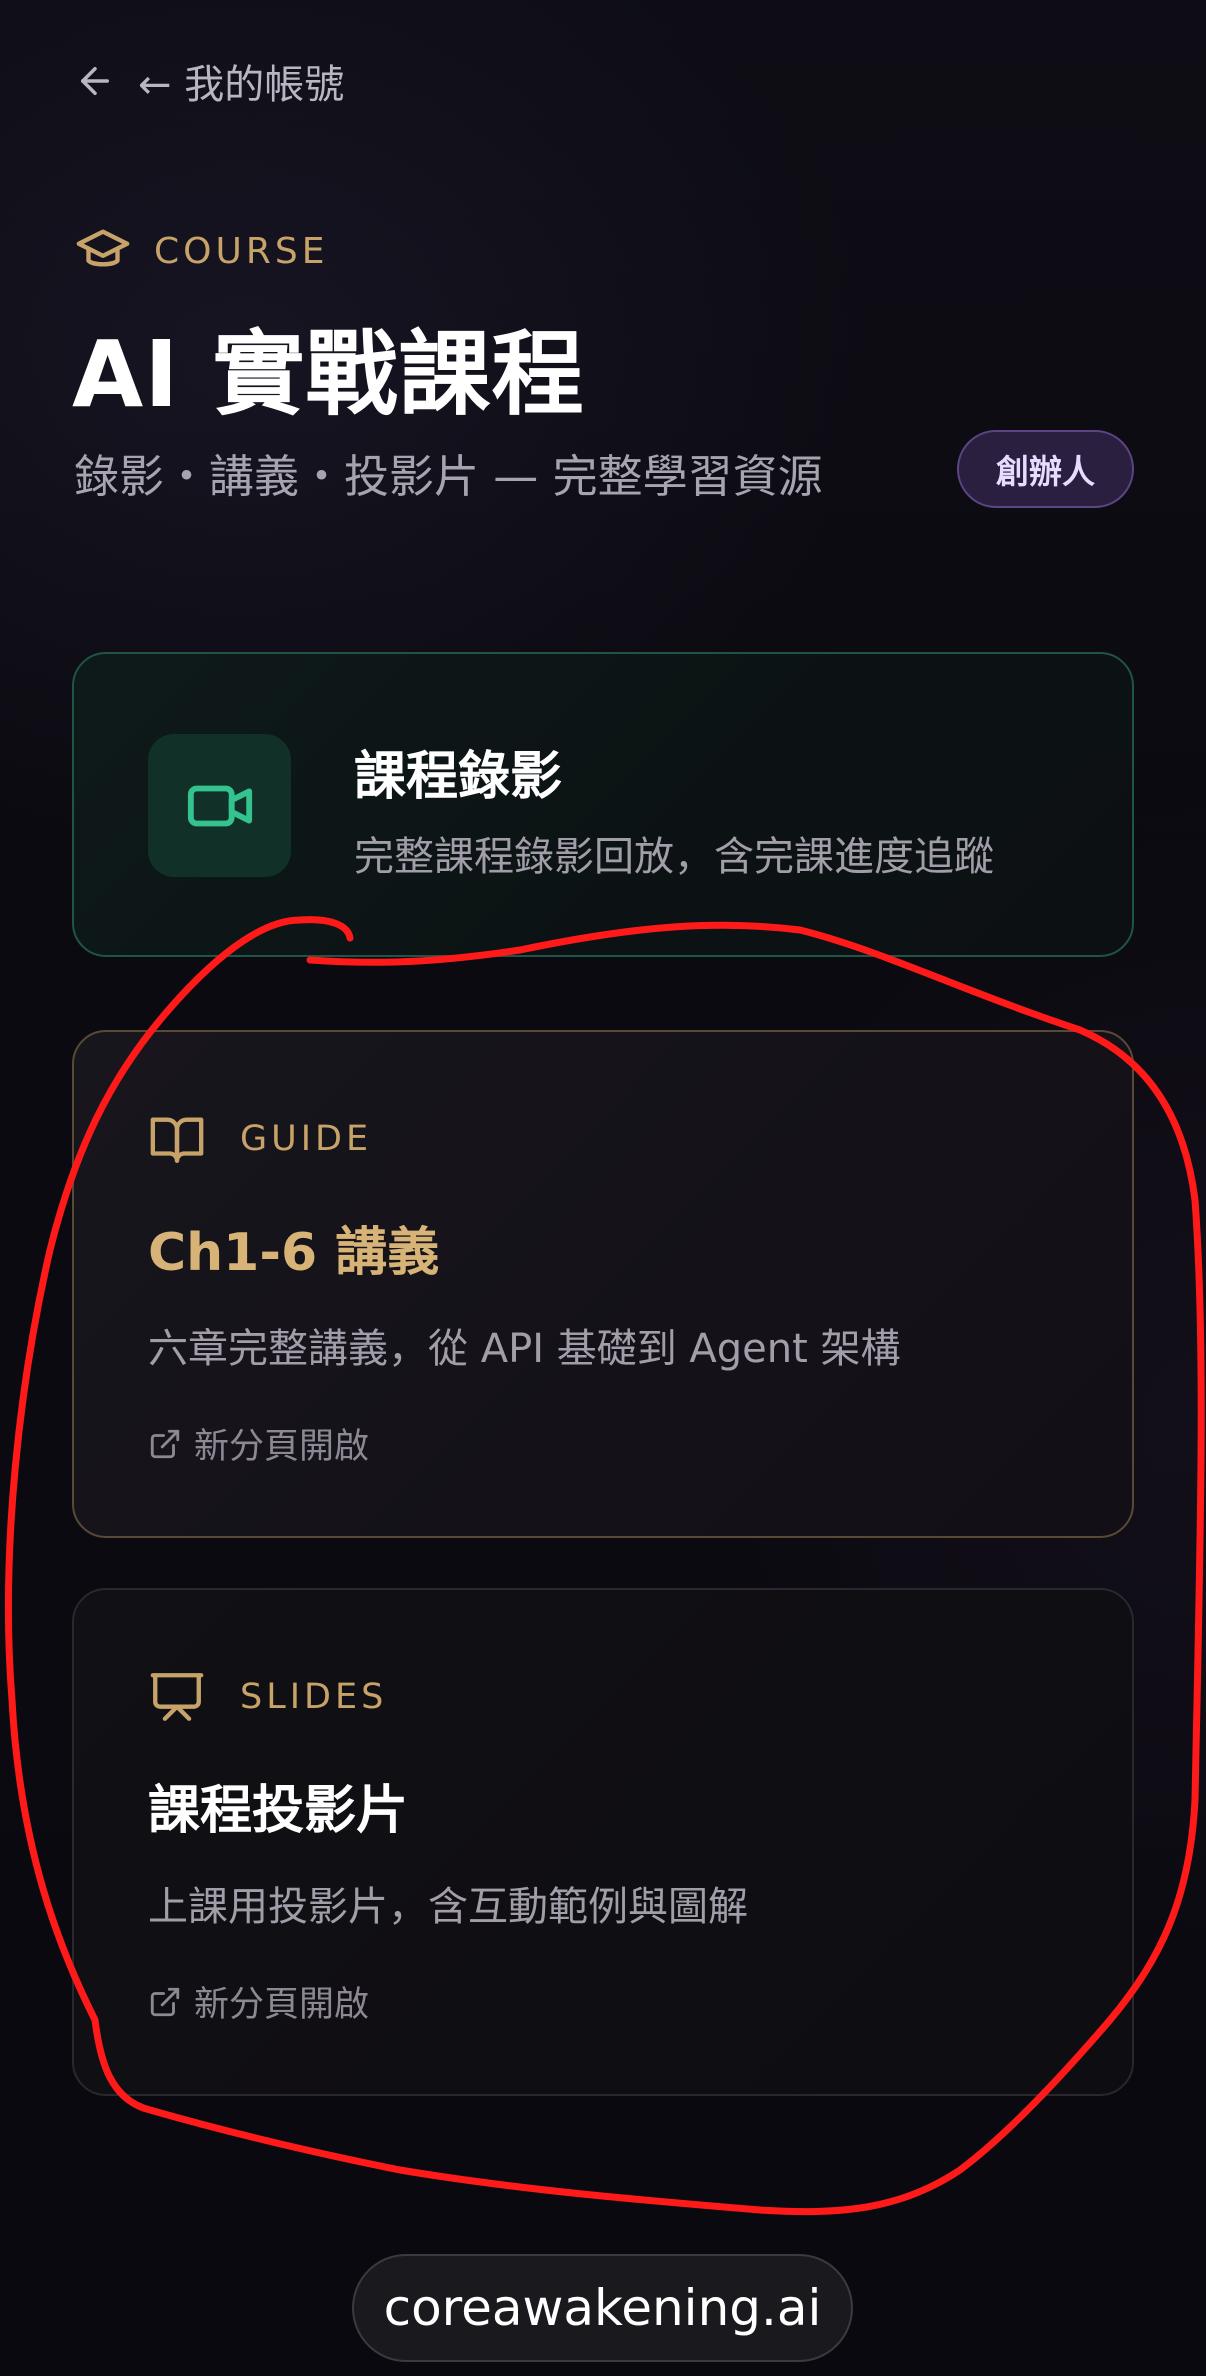 This screenshot has width=1206, height=2376. I want to click on book-icon, so click(177, 1140).